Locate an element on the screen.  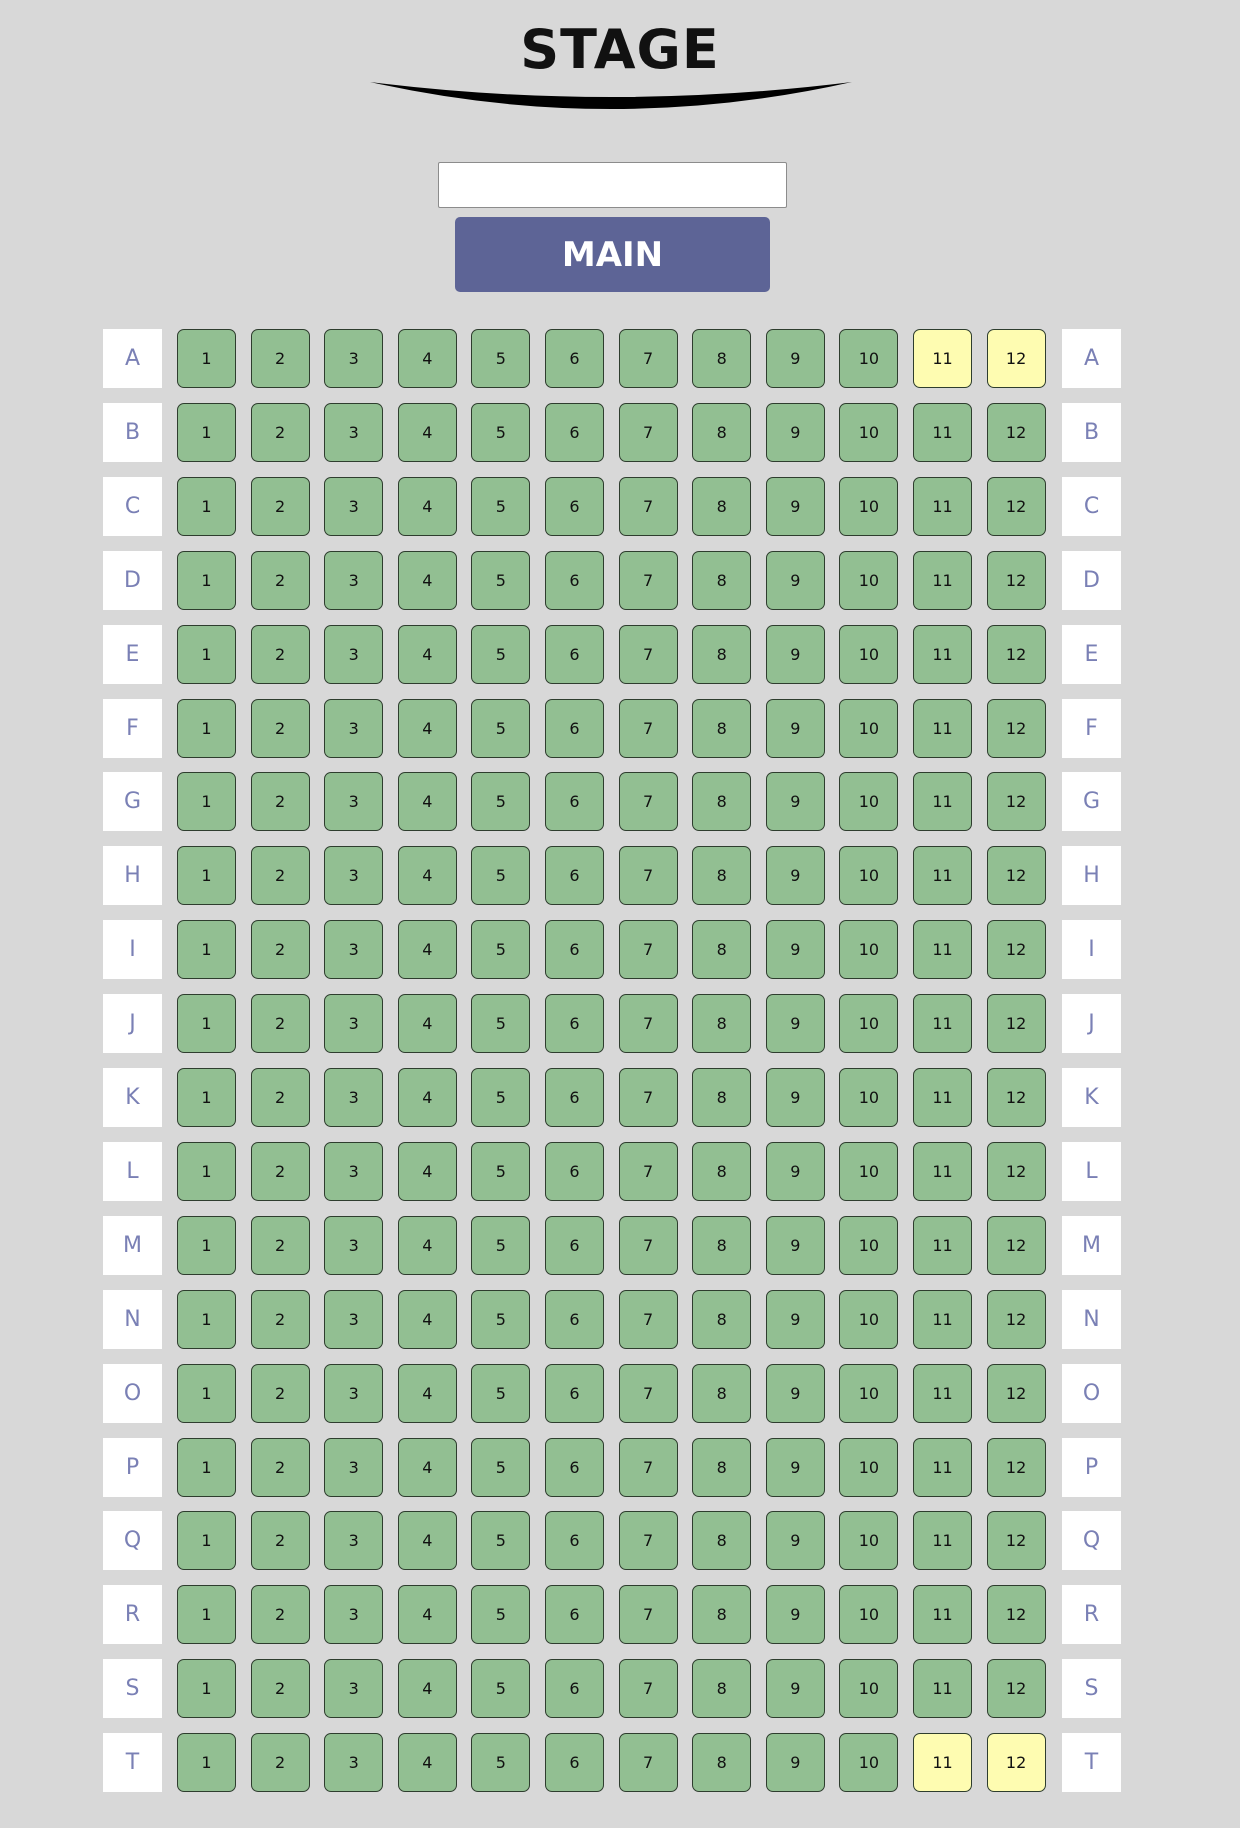
name-input is located at coordinates (612, 185).